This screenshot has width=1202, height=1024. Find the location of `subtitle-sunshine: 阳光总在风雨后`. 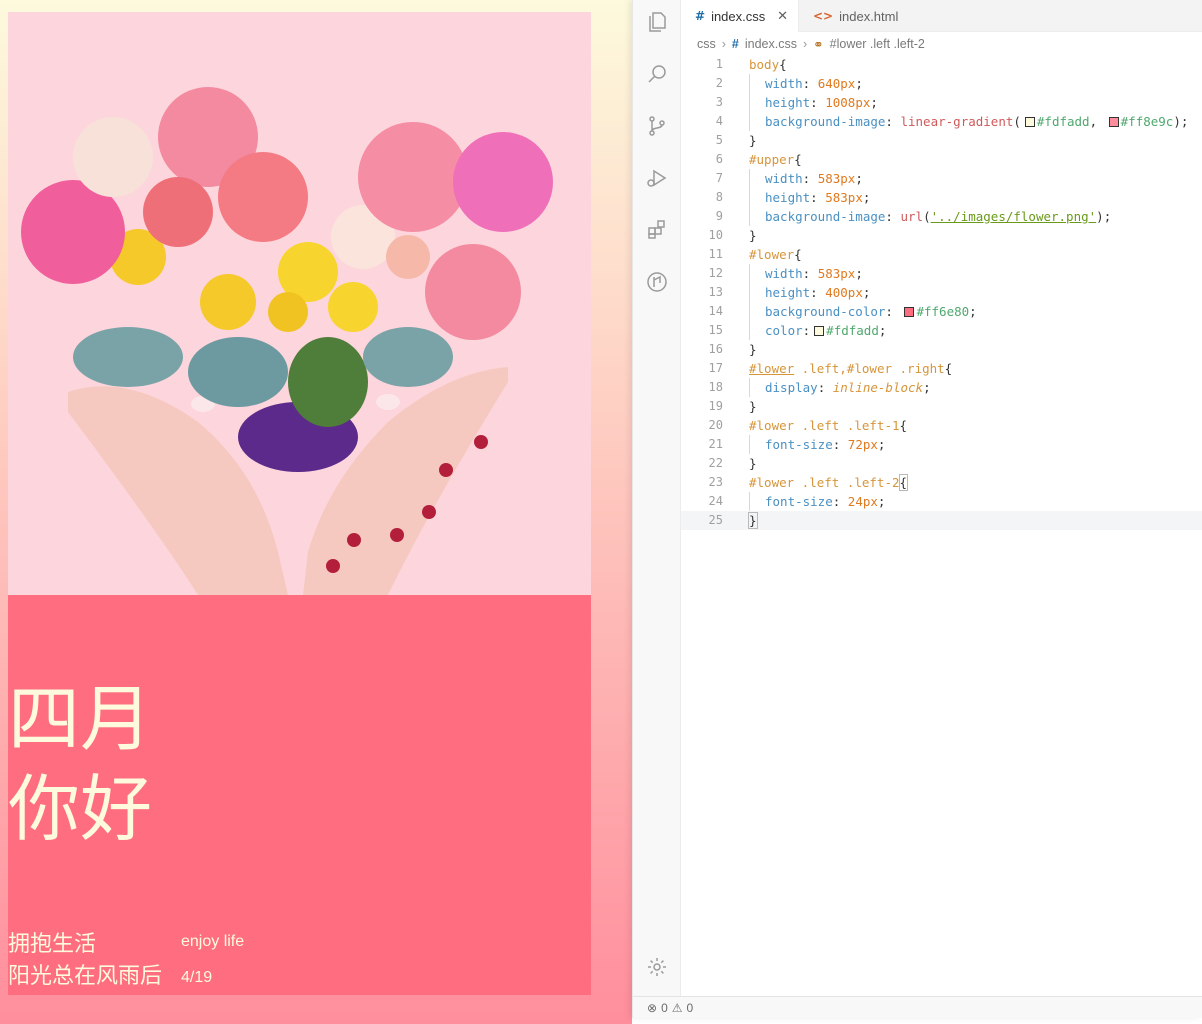

subtitle-sunshine: 阳光总在风雨后 is located at coordinates (85, 976).